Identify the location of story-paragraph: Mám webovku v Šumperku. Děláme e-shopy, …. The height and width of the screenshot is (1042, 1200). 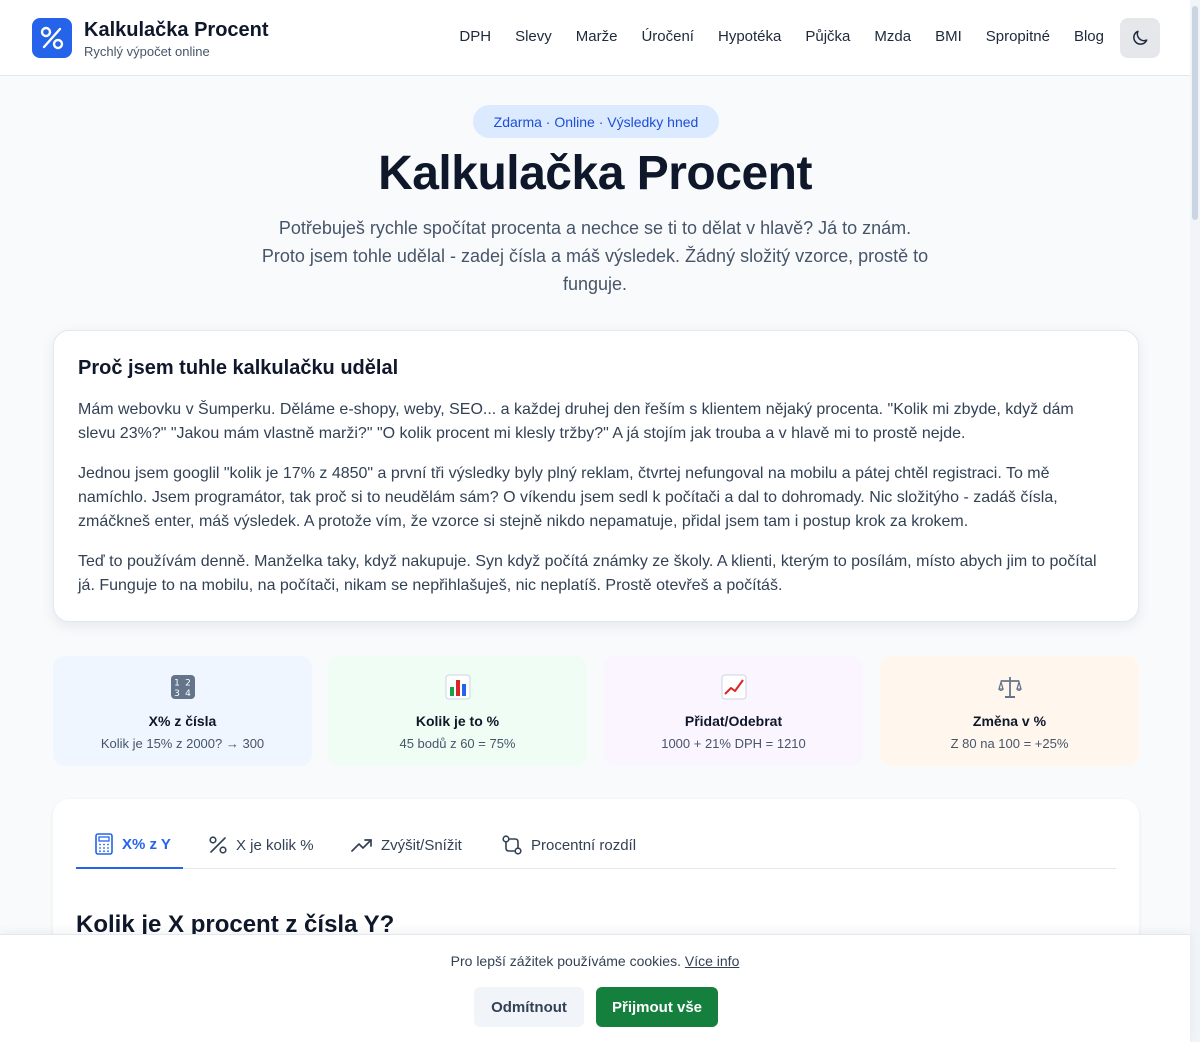
(576, 421).